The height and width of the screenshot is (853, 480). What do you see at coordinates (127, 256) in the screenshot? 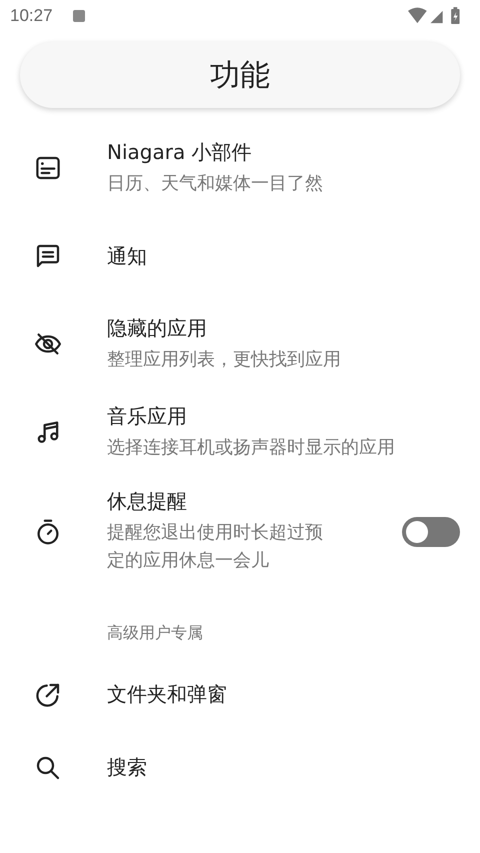
I see `item-title: 通知` at bounding box center [127, 256].